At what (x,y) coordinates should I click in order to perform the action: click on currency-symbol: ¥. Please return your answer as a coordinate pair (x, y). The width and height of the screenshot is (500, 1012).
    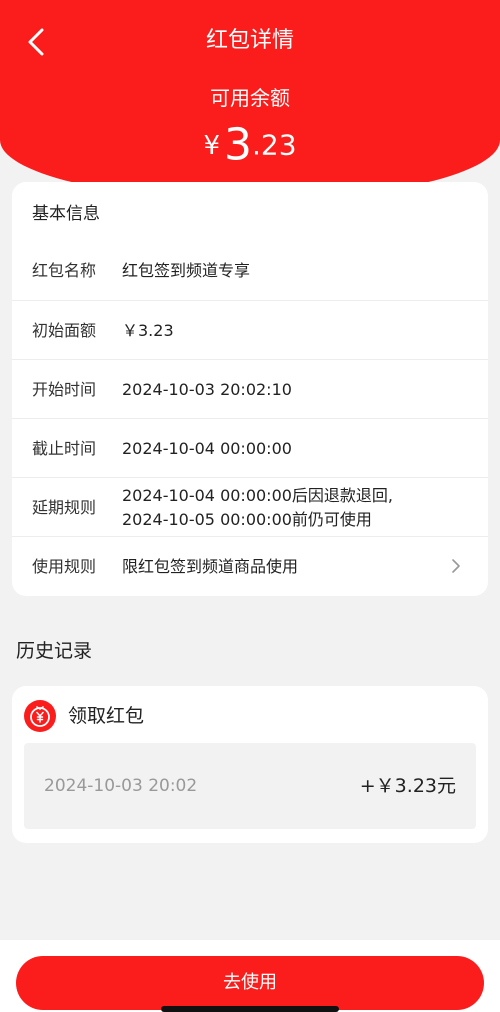
    Looking at the image, I should click on (211, 145).